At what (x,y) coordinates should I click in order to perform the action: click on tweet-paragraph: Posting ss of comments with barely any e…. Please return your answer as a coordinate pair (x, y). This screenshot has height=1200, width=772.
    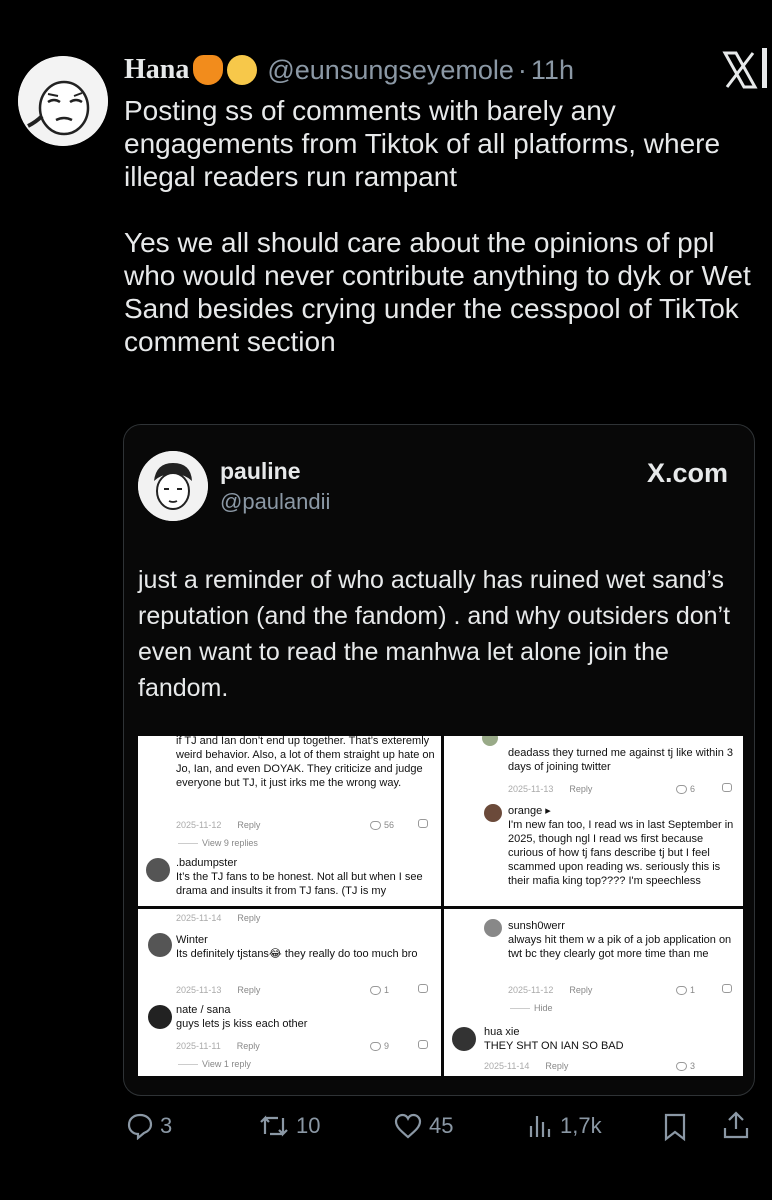
    Looking at the image, I should click on (422, 143).